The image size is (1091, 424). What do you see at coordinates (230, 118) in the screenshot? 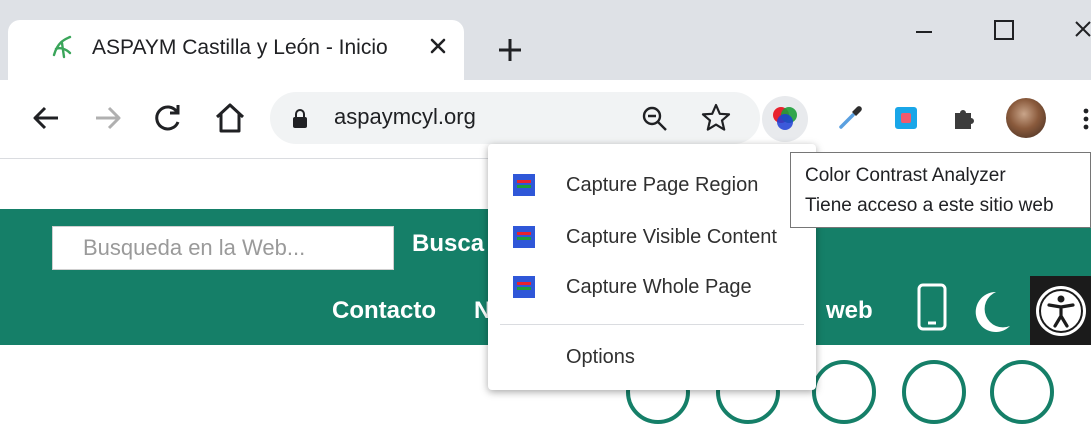
I see `home-icon` at bounding box center [230, 118].